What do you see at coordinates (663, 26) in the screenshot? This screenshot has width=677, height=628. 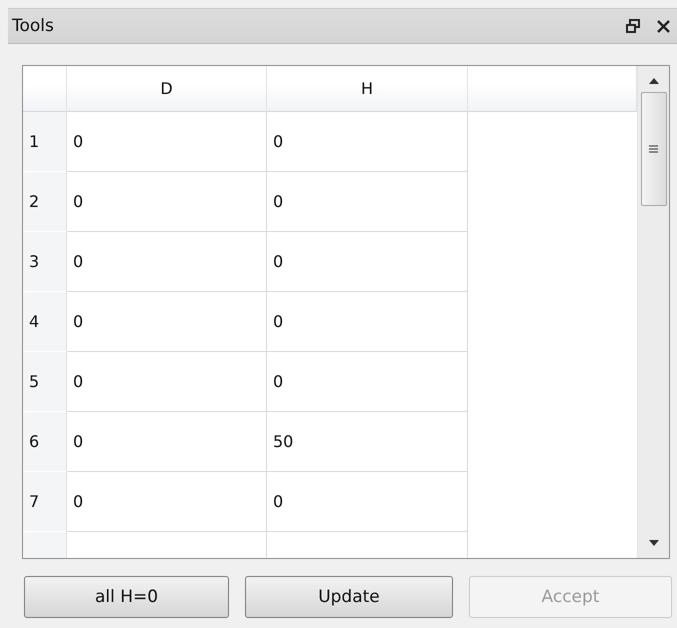 I see `close-icon` at bounding box center [663, 26].